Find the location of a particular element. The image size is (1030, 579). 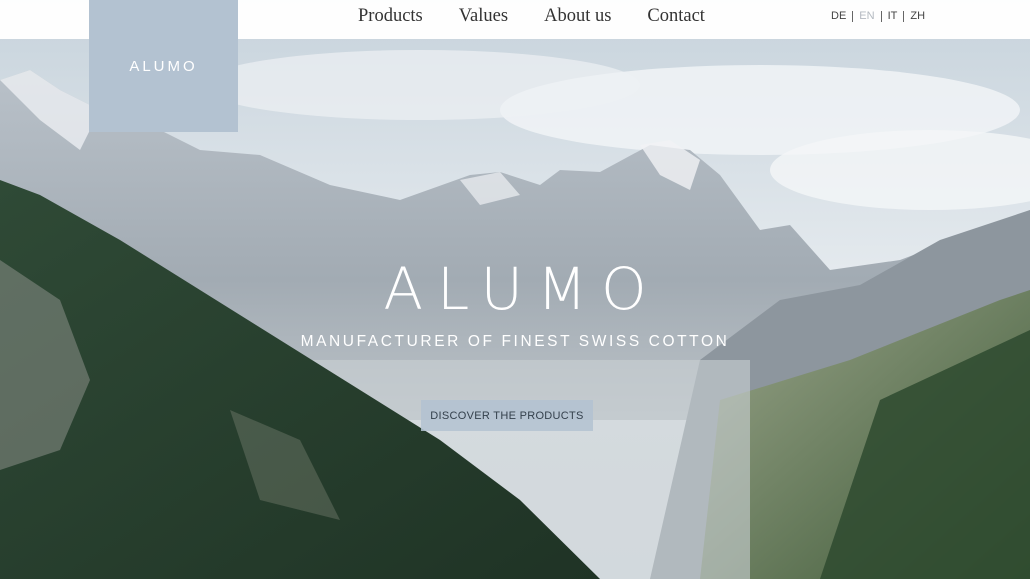

hero-title: ALUMO is located at coordinates (522, 289).